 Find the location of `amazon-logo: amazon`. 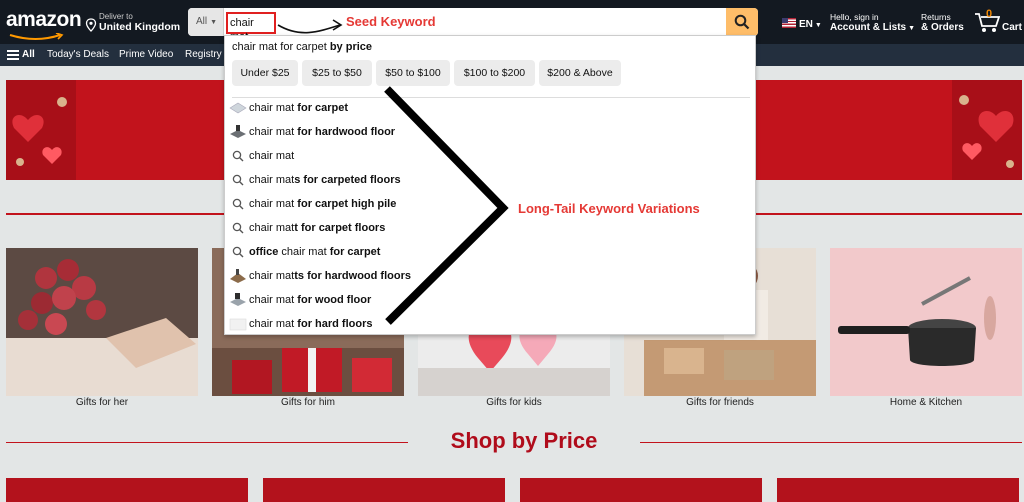

amazon-logo: amazon is located at coordinates (44, 20).